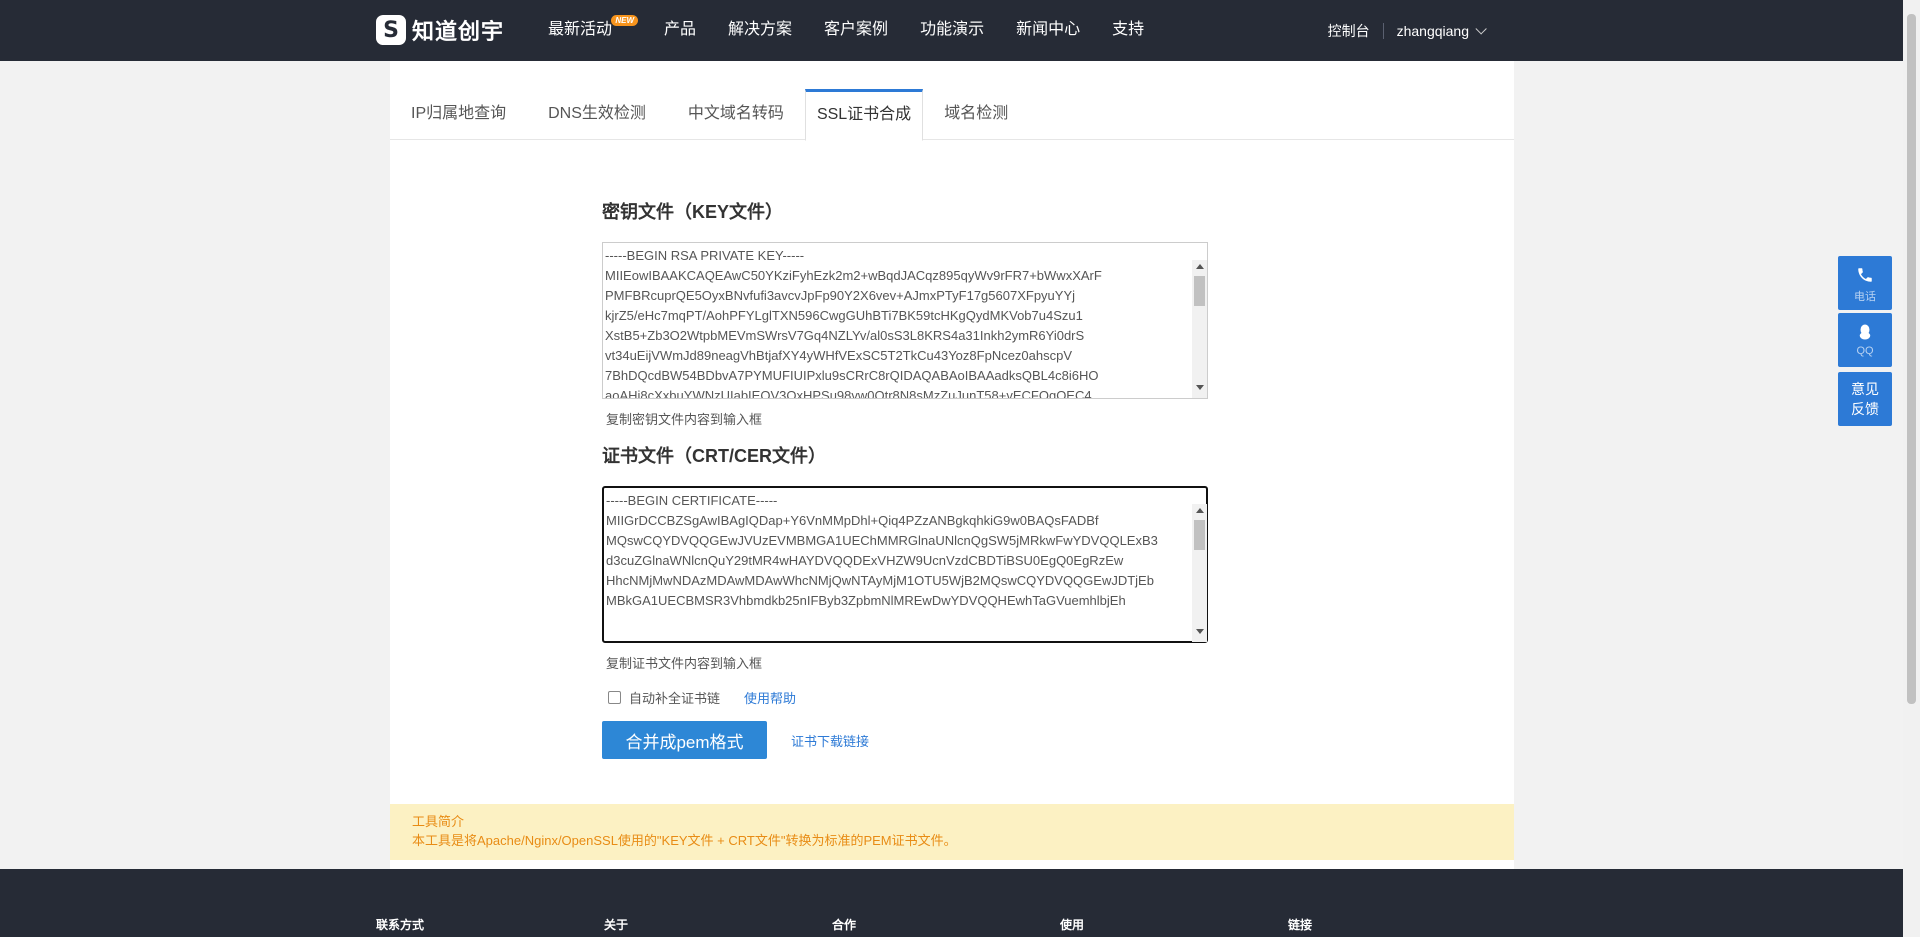  What do you see at coordinates (714, 456) in the screenshot?
I see `cert-section-title: 证书文件（CRT/CER文件）` at bounding box center [714, 456].